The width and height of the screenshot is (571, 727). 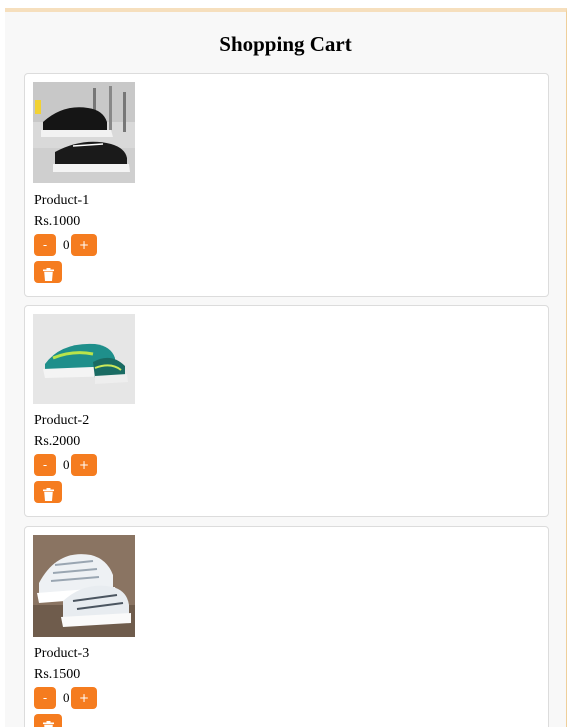 What do you see at coordinates (57, 441) in the screenshot?
I see `product-price: Rs.2000` at bounding box center [57, 441].